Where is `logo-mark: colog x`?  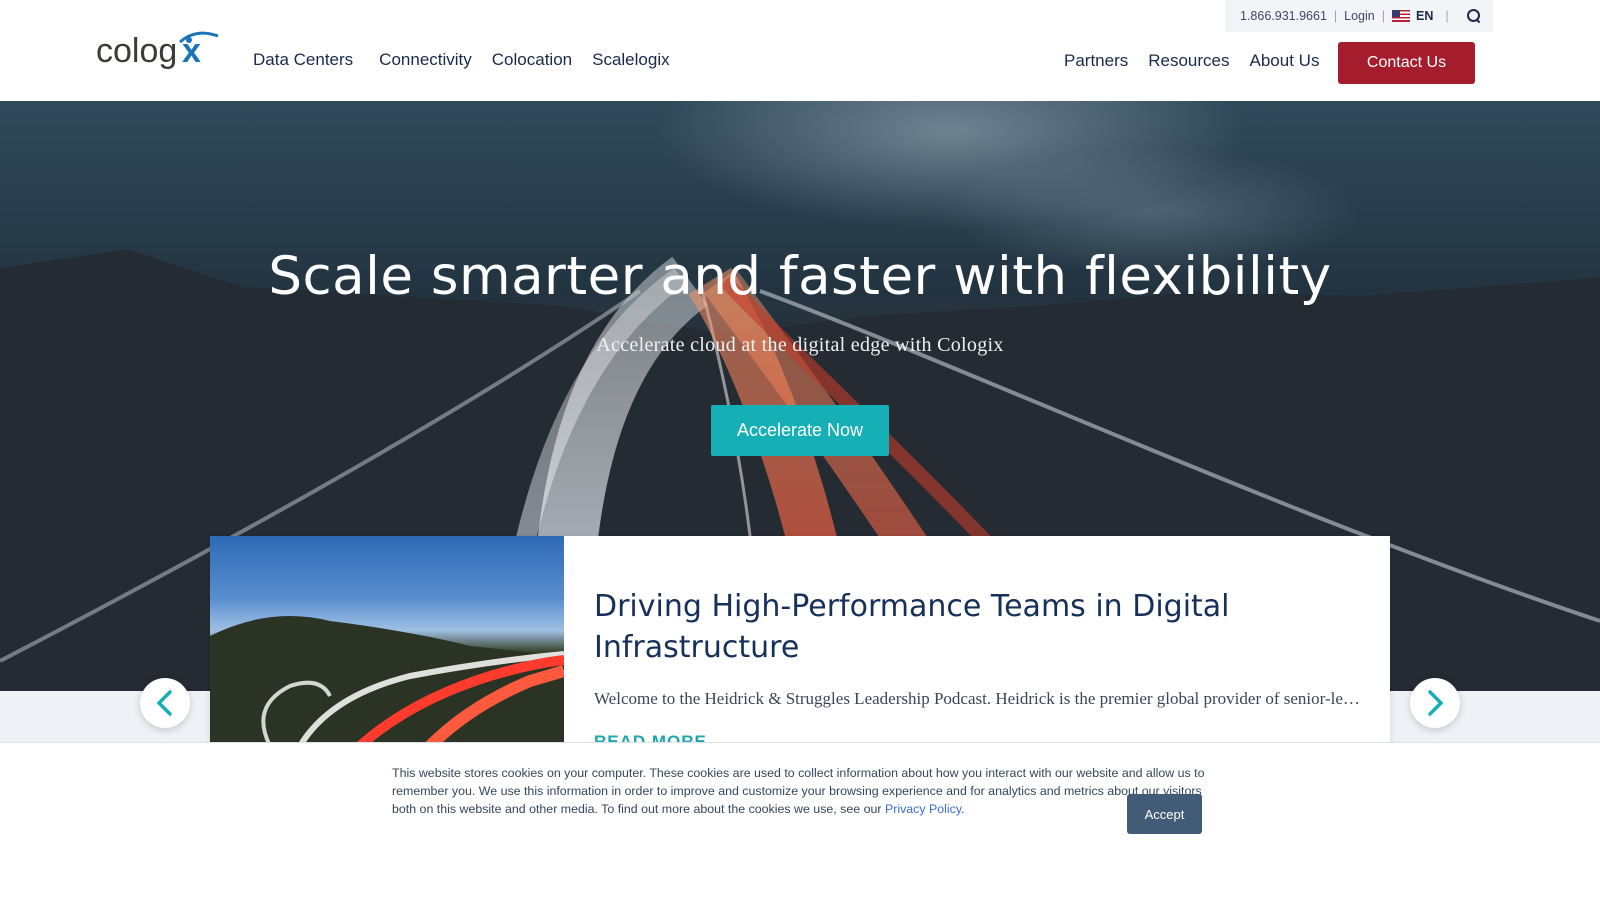 logo-mark: colog x is located at coordinates (157, 50).